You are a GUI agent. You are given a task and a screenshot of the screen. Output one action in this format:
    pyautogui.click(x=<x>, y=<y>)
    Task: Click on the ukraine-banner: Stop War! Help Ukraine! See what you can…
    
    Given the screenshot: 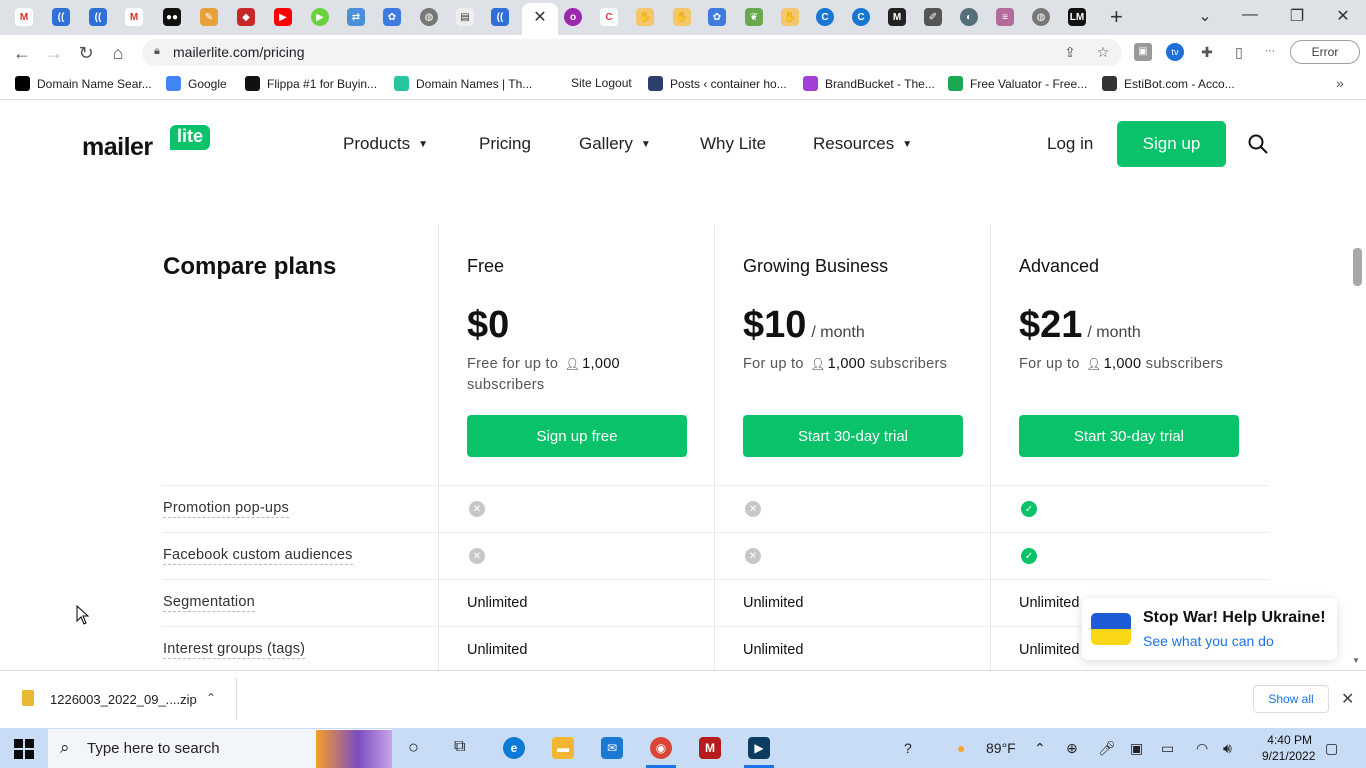 What is the action you would take?
    pyautogui.click(x=1209, y=629)
    